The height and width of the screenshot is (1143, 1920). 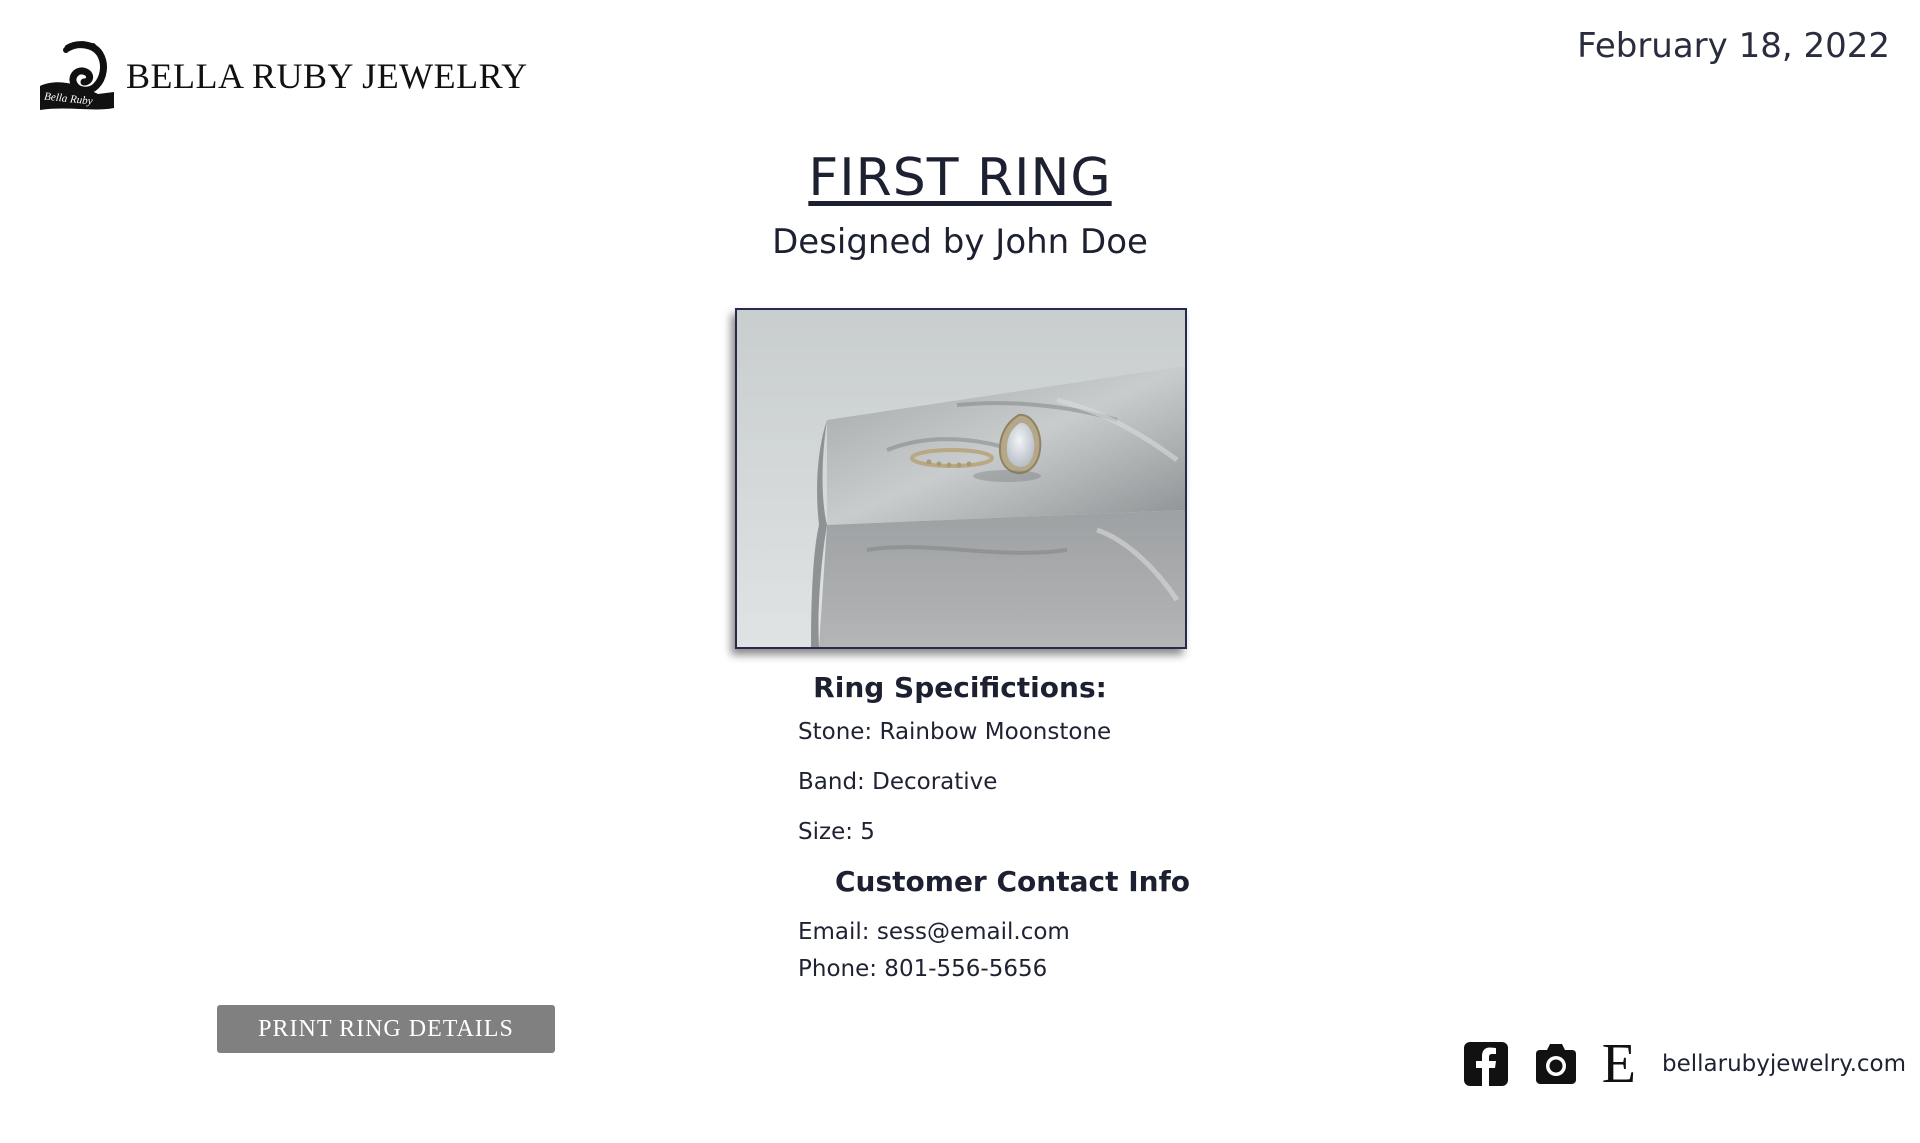 I want to click on facebook-icon, so click(x=1486, y=1064).